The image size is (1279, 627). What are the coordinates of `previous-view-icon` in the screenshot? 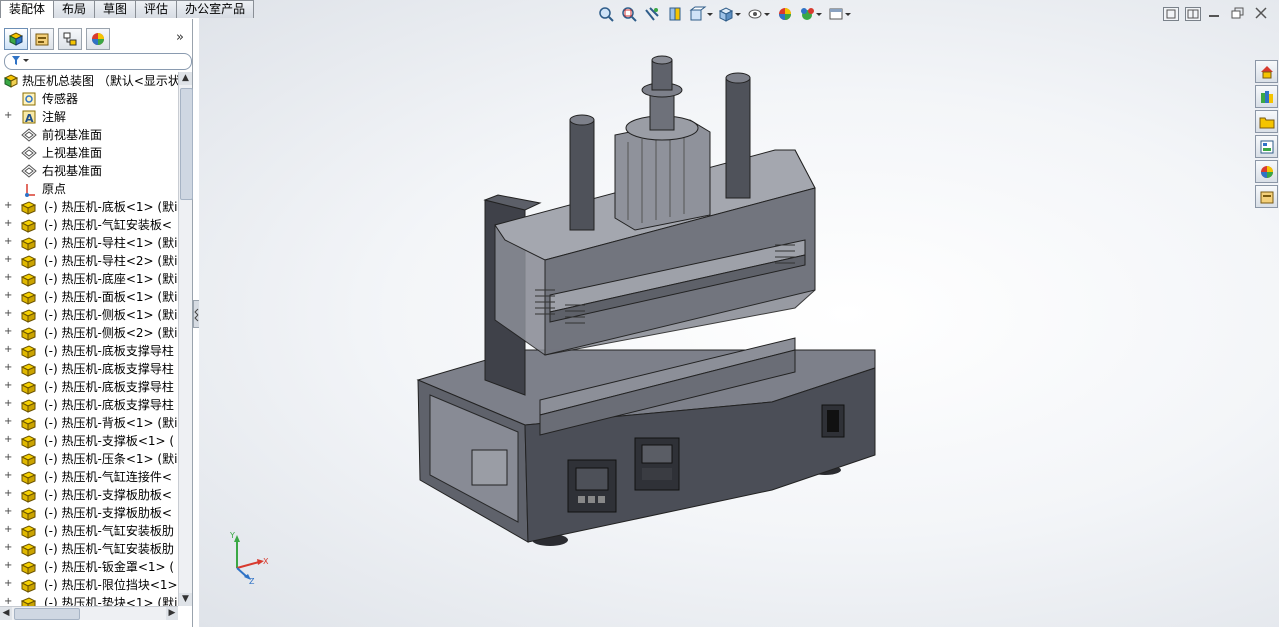 It's located at (652, 14).